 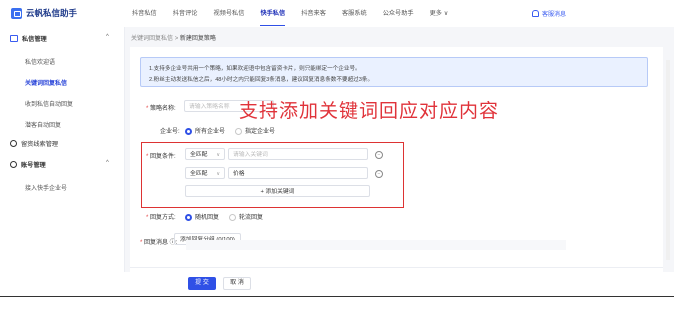 I want to click on nav-item-kuaishou-dm: 快手私信, so click(x=272, y=13).